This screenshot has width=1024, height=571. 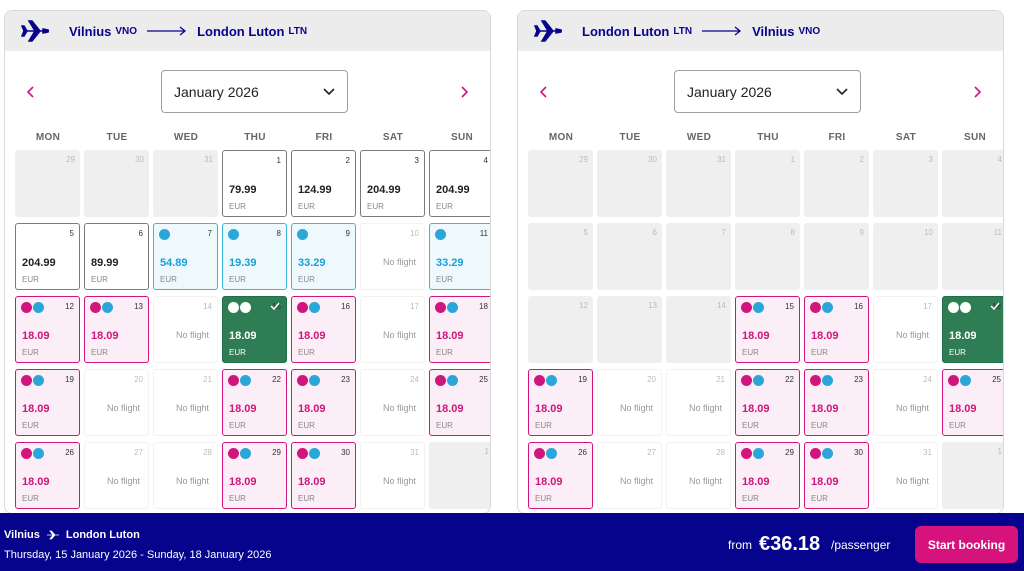 I want to click on day-number: 31, so click(x=927, y=452).